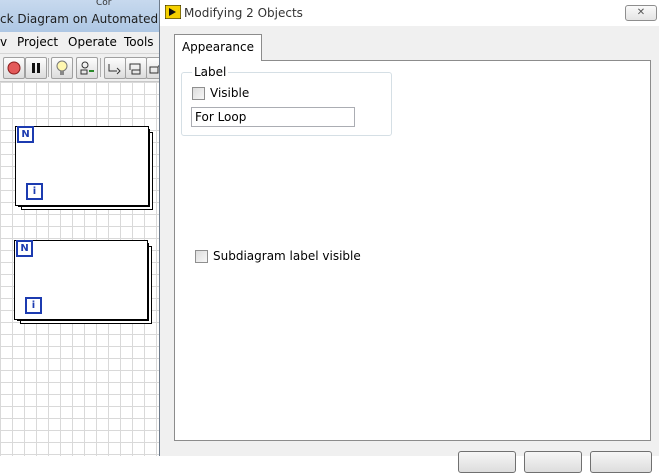 The image size is (659, 473). Describe the element at coordinates (80, 19) in the screenshot. I see `block-diagram-title: ck Diagram on Automated Hea` at that location.